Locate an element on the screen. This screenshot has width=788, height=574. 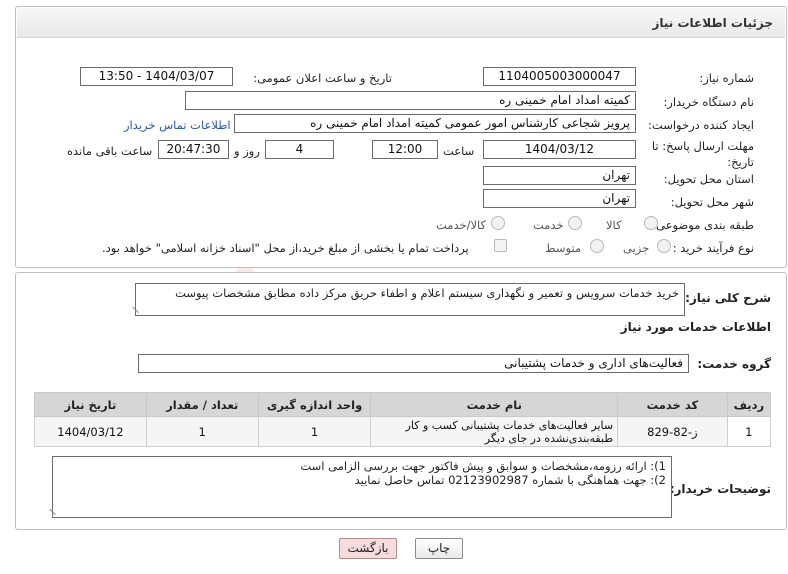
process-minor-label: جزیی is located at coordinates (636, 248).